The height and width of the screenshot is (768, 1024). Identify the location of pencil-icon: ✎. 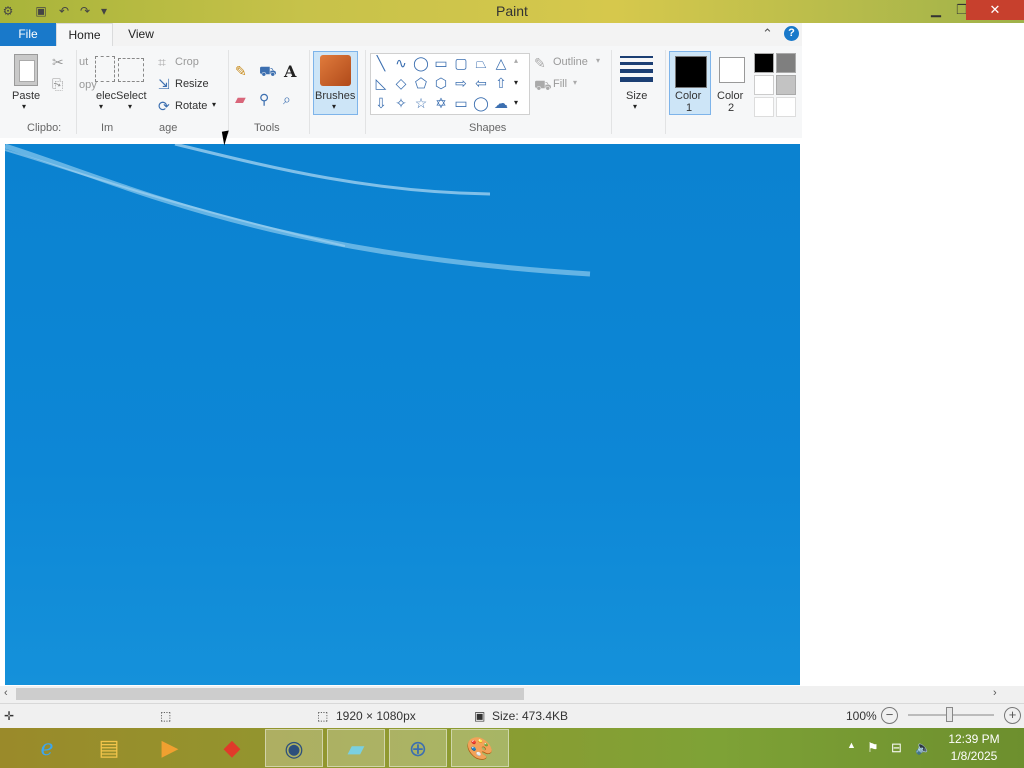
(241, 71).